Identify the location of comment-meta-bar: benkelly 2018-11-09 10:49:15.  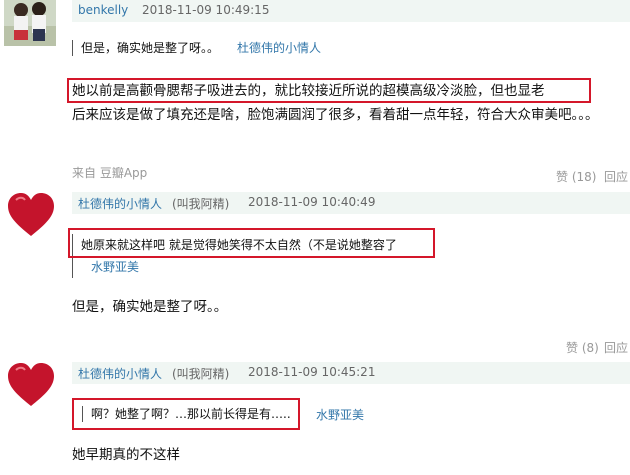
(351, 11).